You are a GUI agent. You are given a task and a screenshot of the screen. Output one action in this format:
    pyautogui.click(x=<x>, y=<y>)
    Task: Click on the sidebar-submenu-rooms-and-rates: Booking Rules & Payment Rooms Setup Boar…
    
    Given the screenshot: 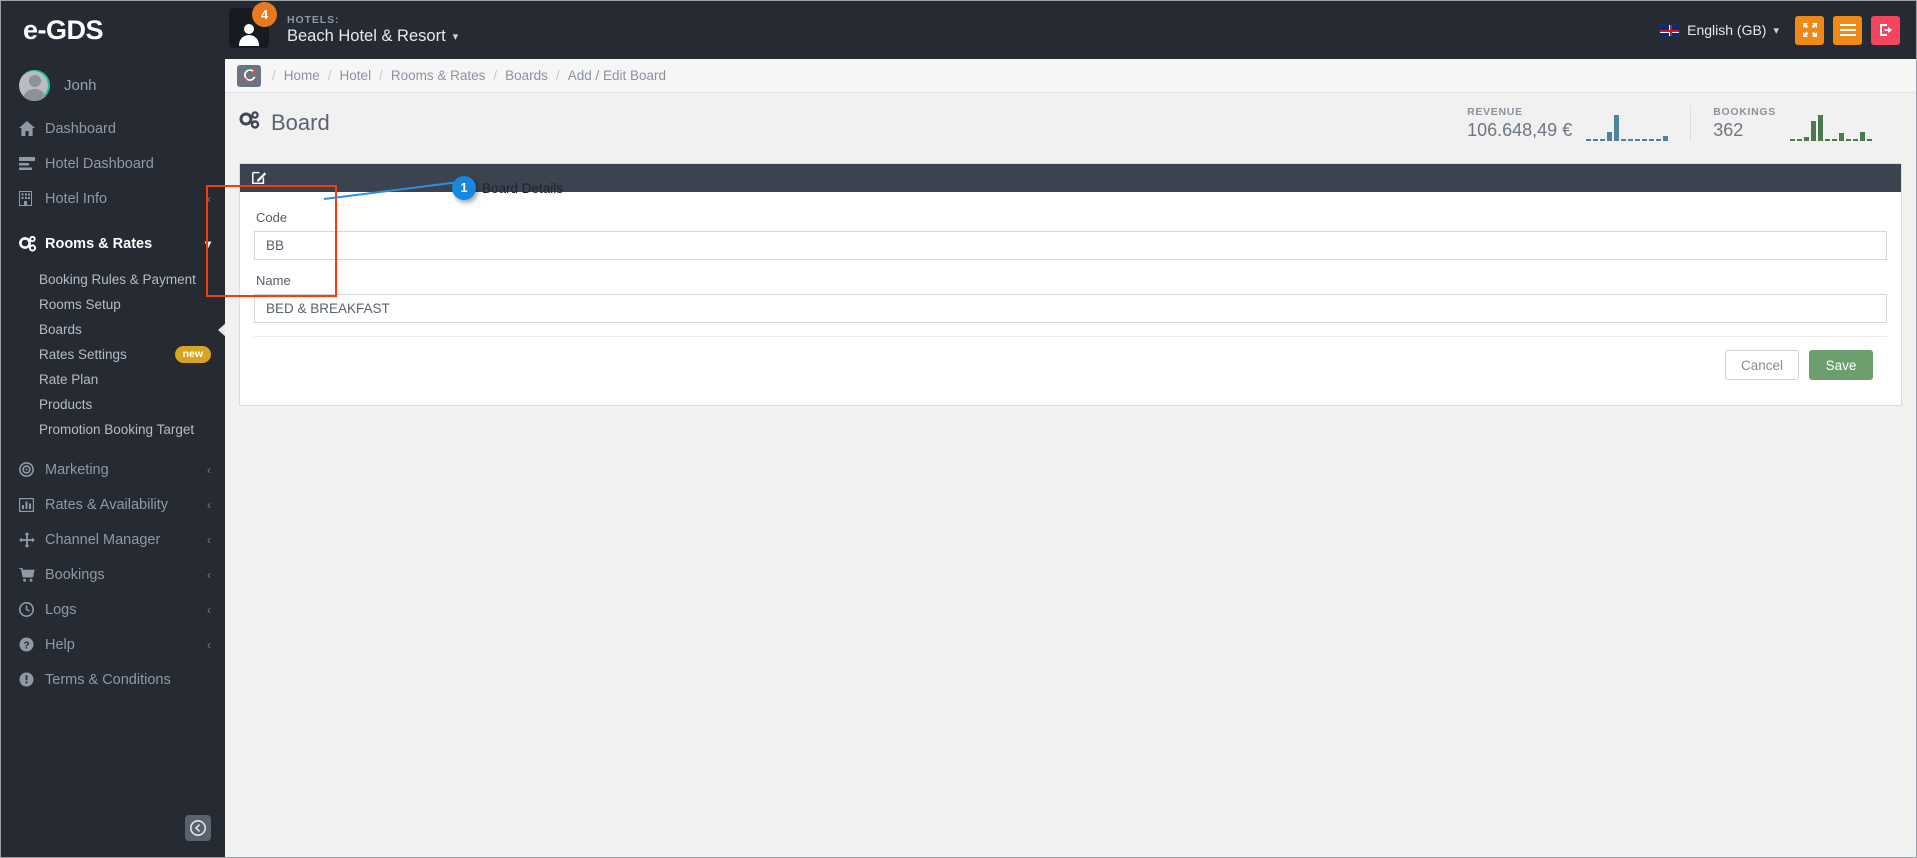 What is the action you would take?
    pyautogui.click(x=113, y=354)
    